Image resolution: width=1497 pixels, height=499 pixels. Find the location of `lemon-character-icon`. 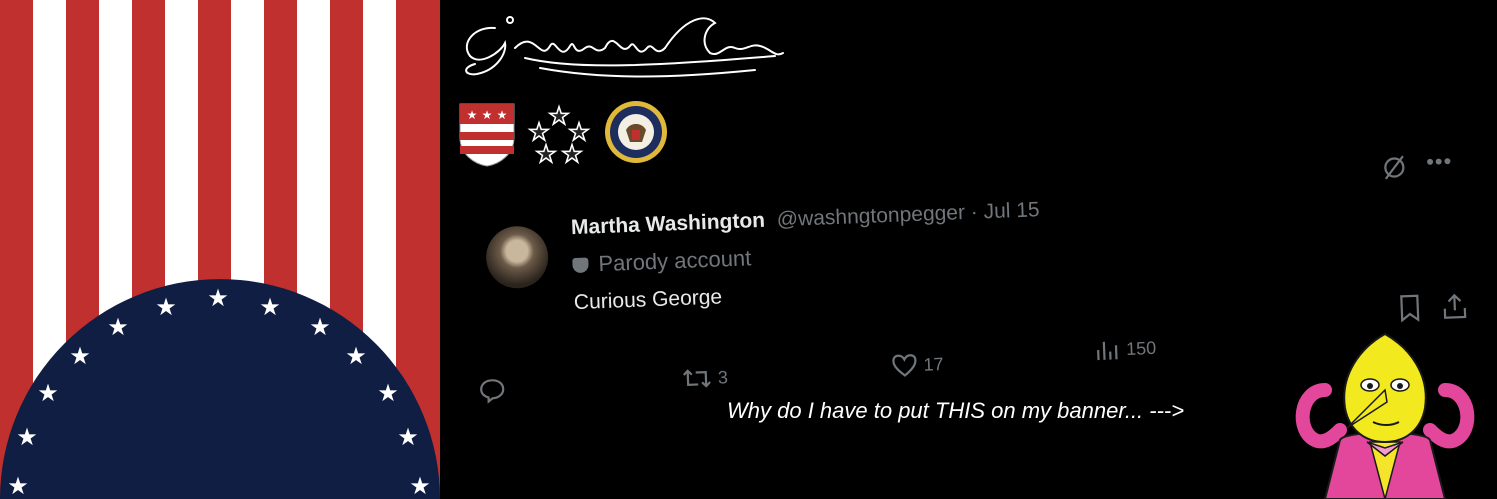

lemon-character-icon is located at coordinates (1385, 415).